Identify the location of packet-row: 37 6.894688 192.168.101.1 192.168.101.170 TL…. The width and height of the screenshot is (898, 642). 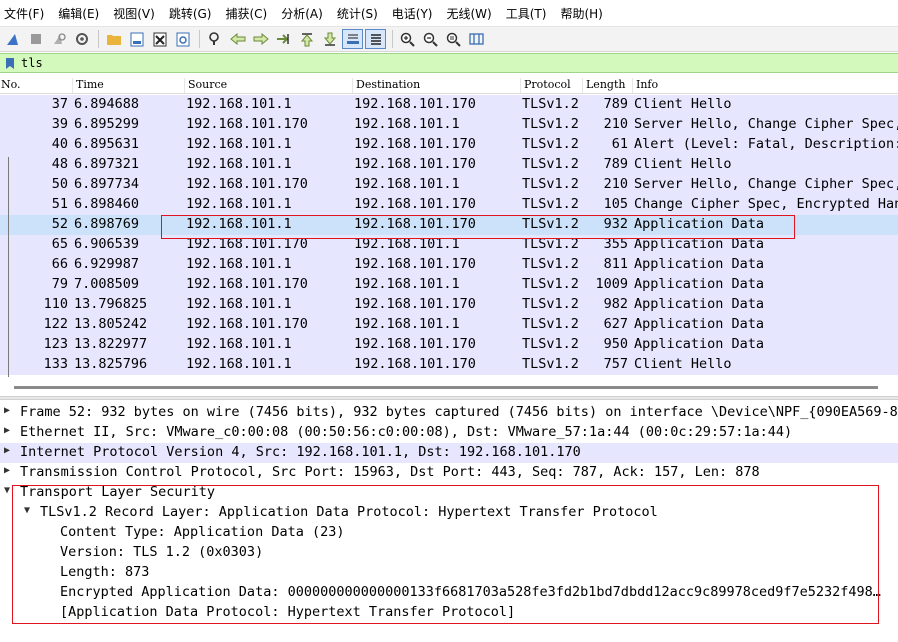
(449, 105).